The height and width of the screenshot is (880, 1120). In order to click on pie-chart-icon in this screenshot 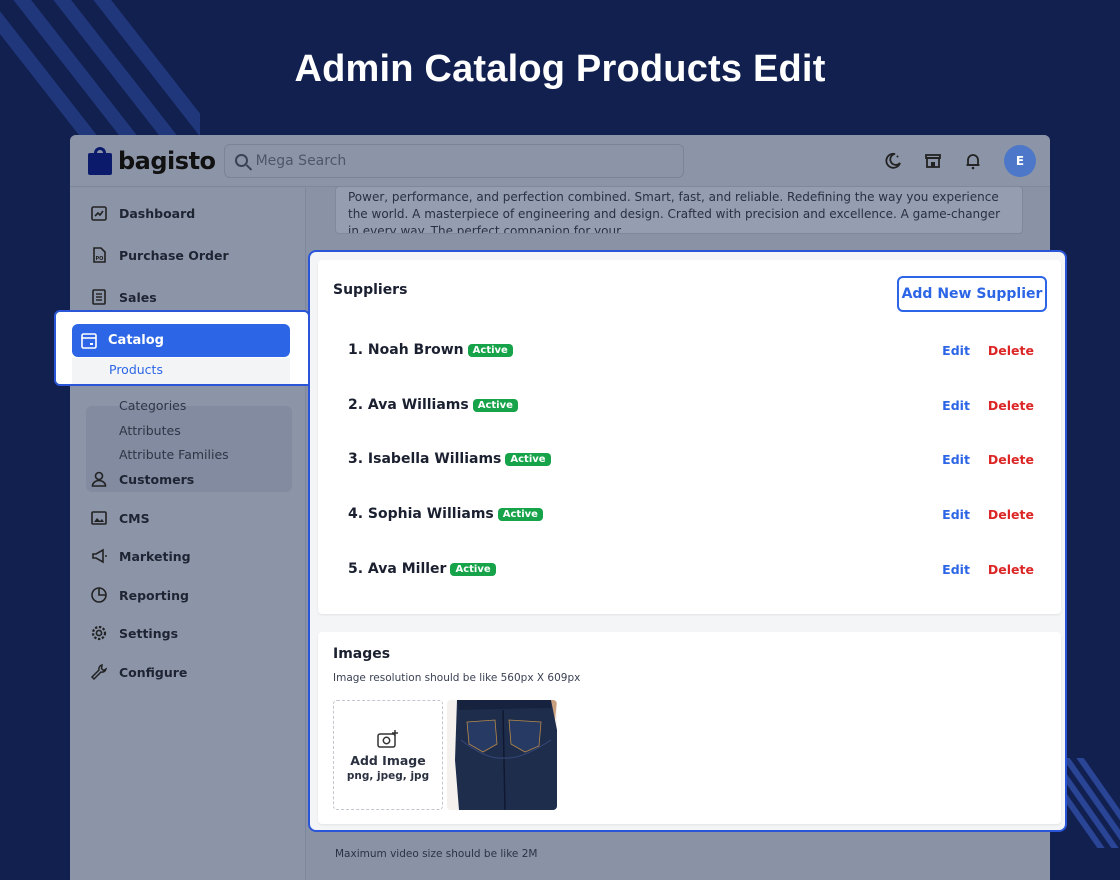, I will do `click(99, 595)`.